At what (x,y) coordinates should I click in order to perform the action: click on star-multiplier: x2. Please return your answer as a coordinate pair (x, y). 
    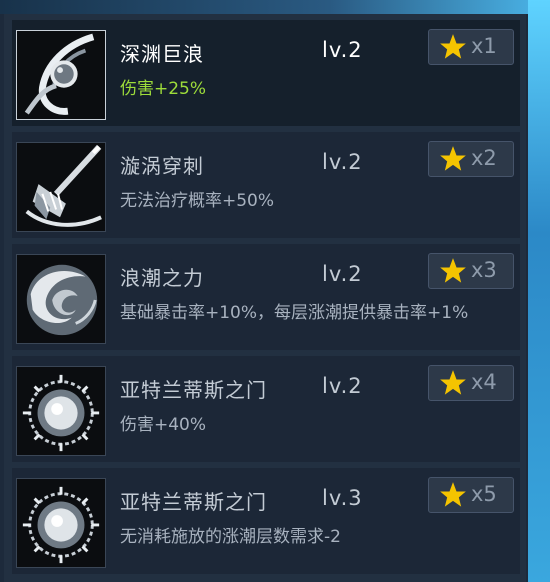
    Looking at the image, I should click on (484, 158).